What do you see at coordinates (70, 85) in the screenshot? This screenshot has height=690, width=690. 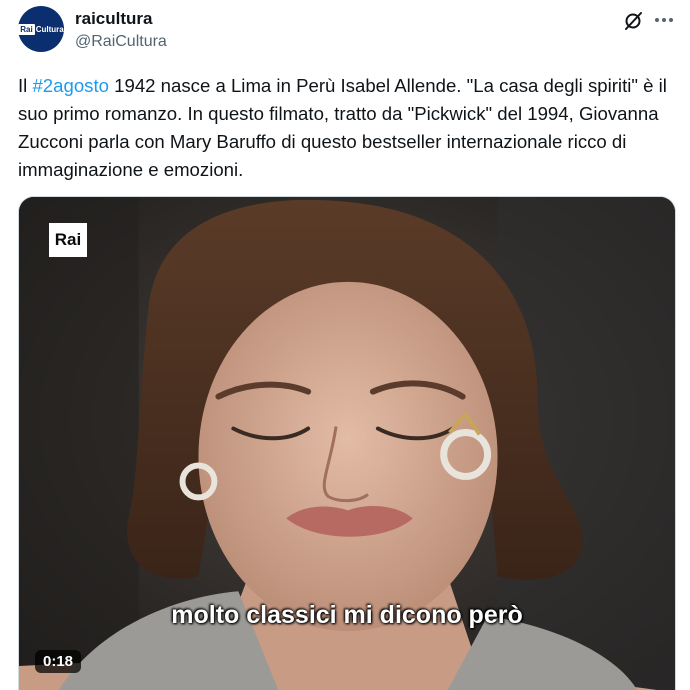 I see `hashtag-link: #2agosto` at bounding box center [70, 85].